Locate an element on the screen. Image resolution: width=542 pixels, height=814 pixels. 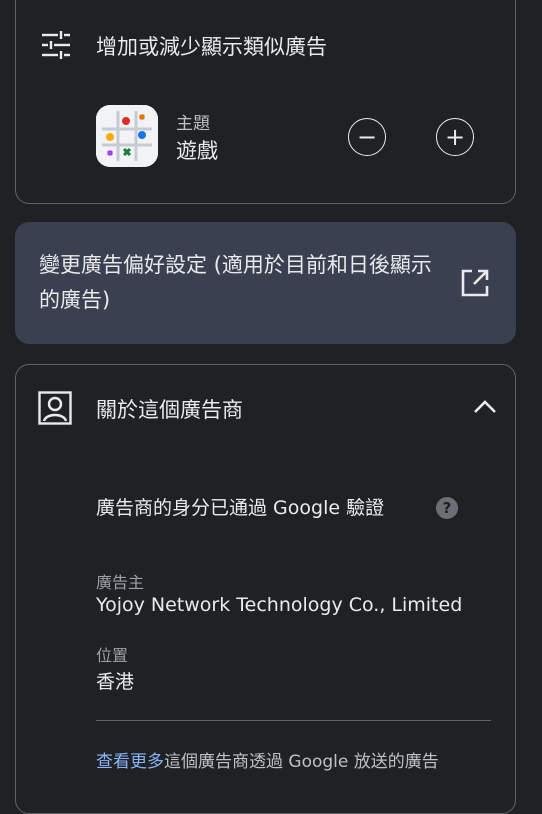
game-app-icon is located at coordinates (127, 136).